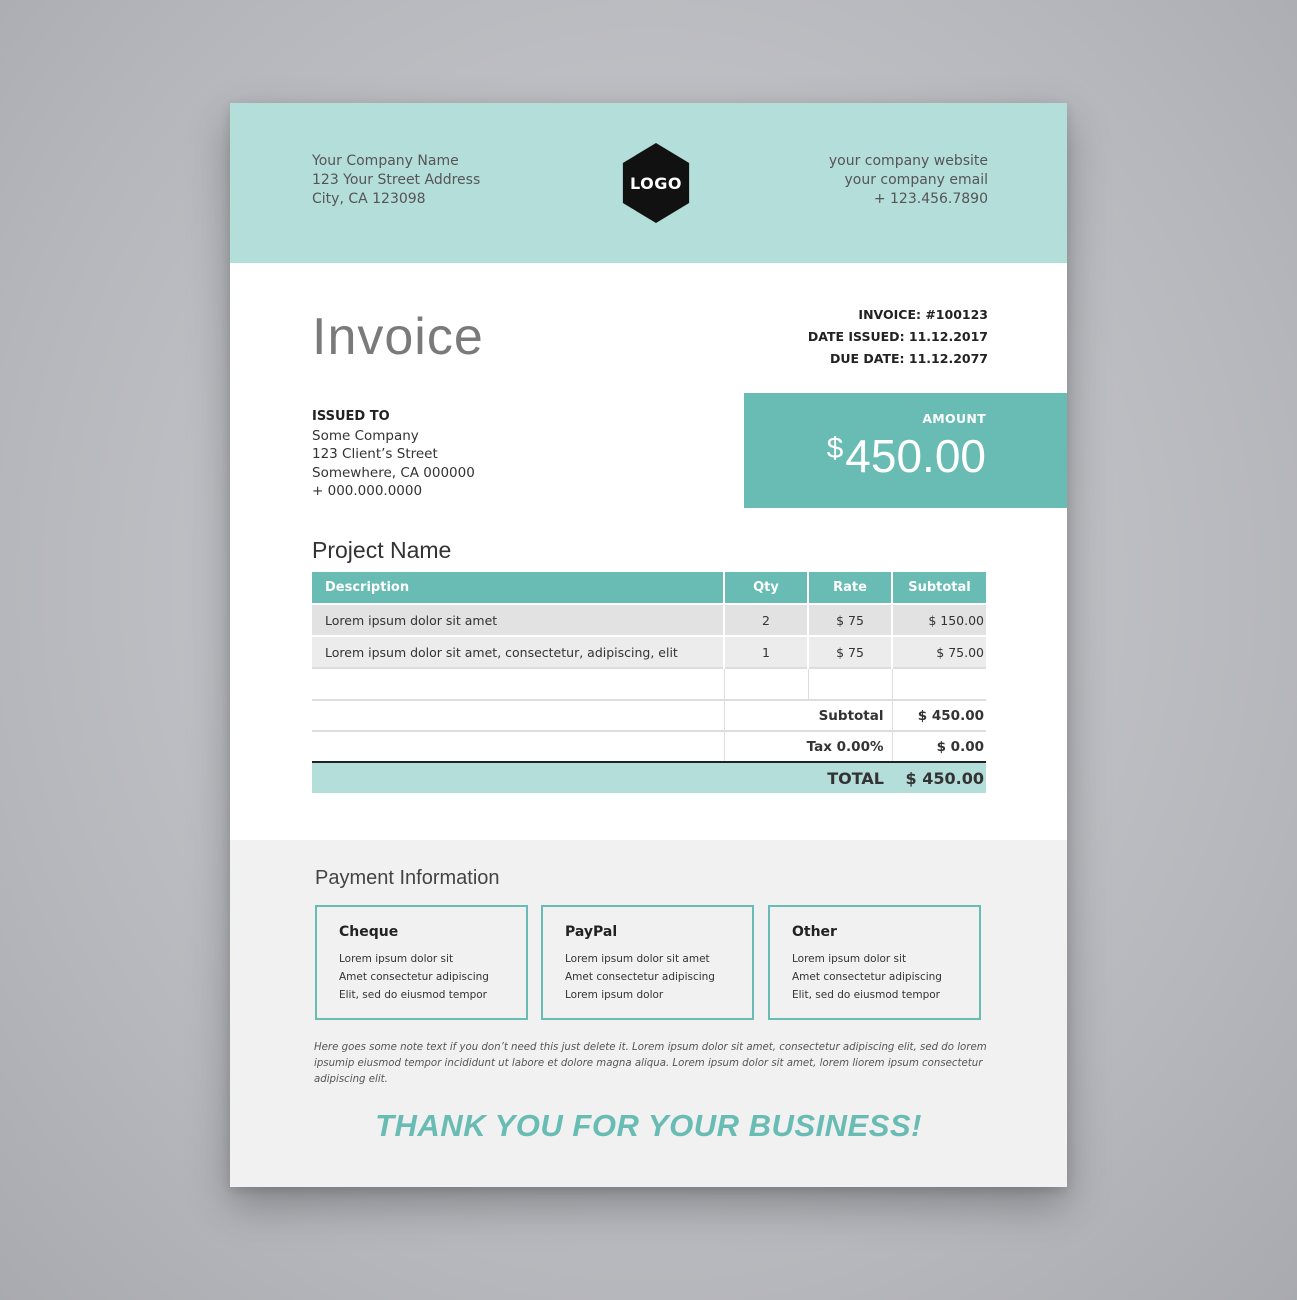  I want to click on item-subtotal: $ 75.00, so click(938, 651).